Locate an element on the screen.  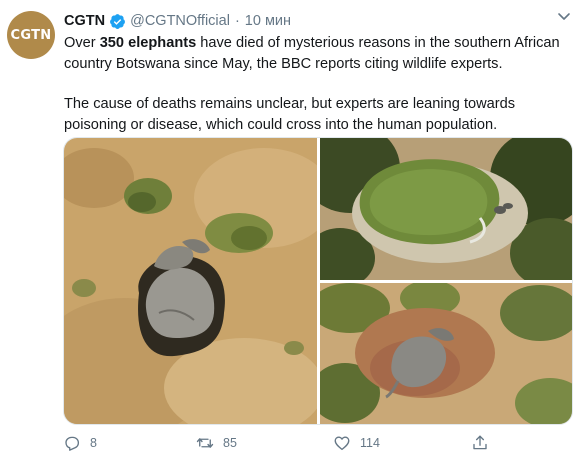
like-button: 114 is located at coordinates (356, 443).